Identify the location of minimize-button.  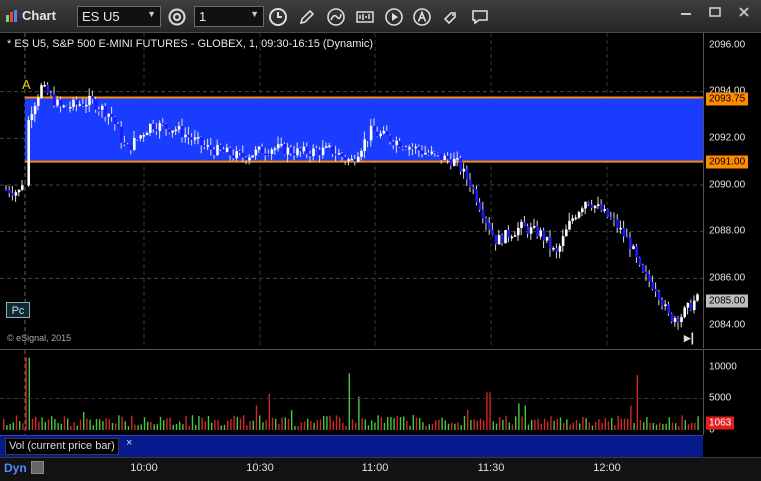
(686, 12).